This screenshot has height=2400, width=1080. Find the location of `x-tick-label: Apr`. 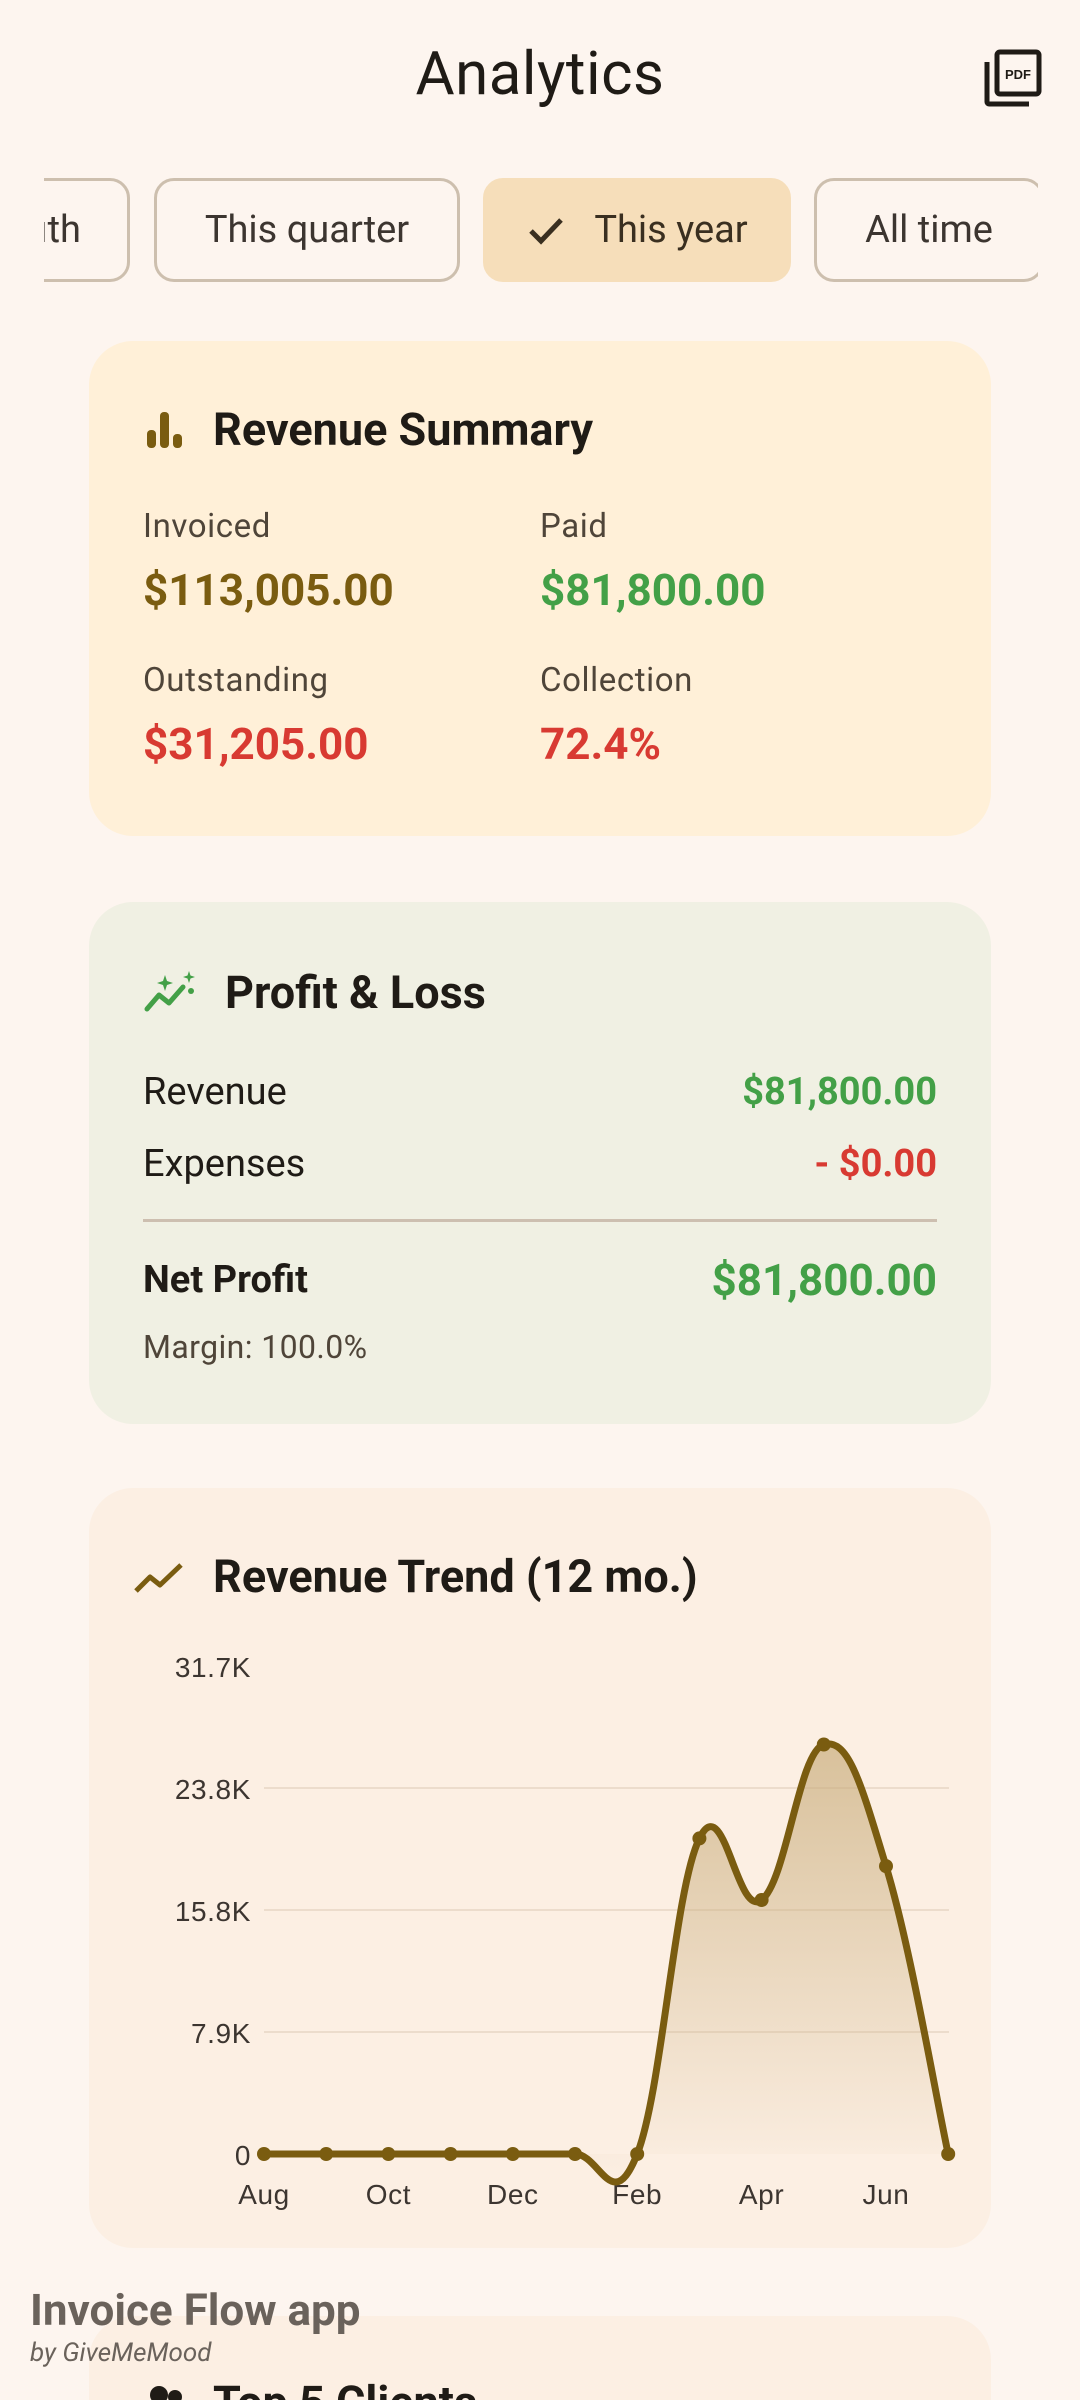

x-tick-label: Apr is located at coordinates (761, 2194).